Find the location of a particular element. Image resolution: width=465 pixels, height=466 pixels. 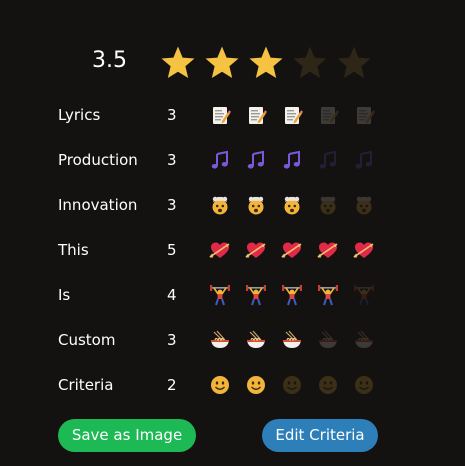

criteria-value: 4 is located at coordinates (172, 295).